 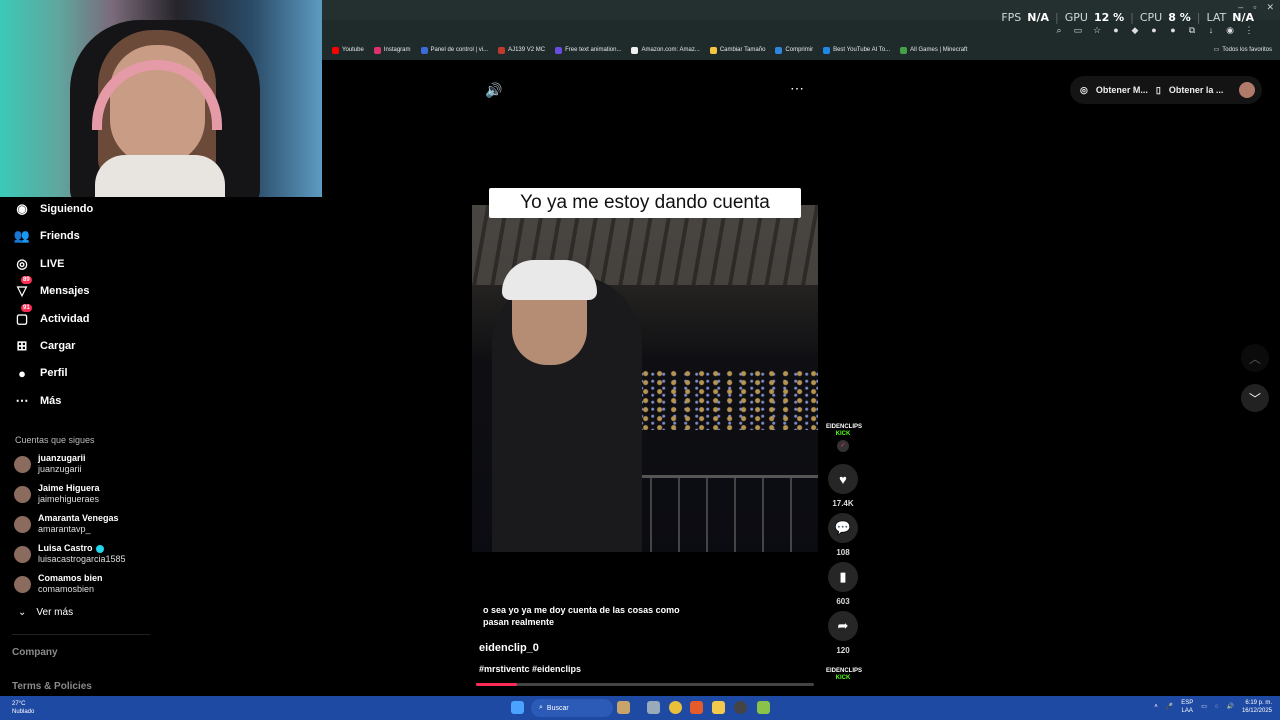 I want to click on music-disc: EIDENCLIPS KICK, so click(x=844, y=675).